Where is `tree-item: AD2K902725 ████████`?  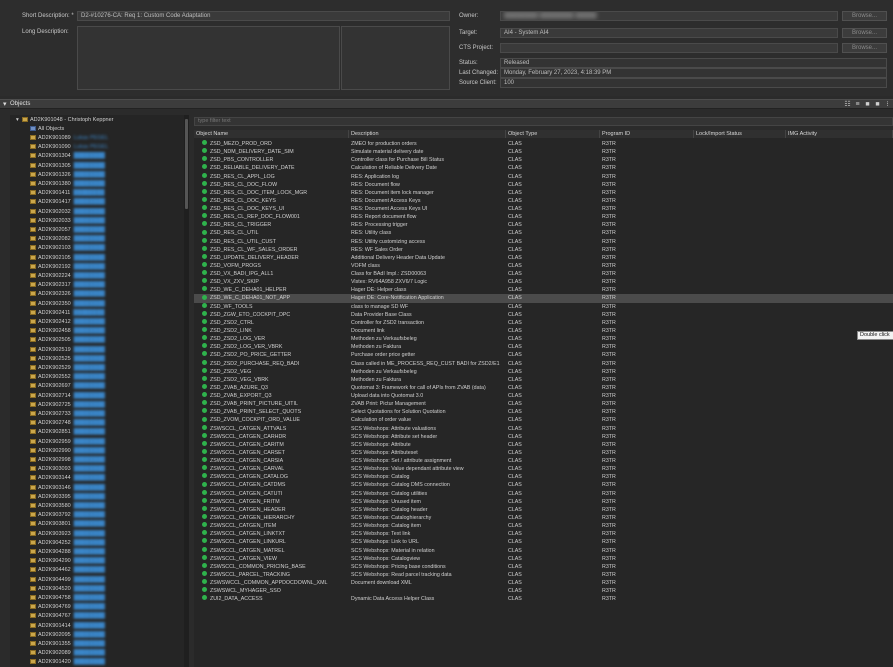 tree-item: AD2K902725 ████████ is located at coordinates (67, 405).